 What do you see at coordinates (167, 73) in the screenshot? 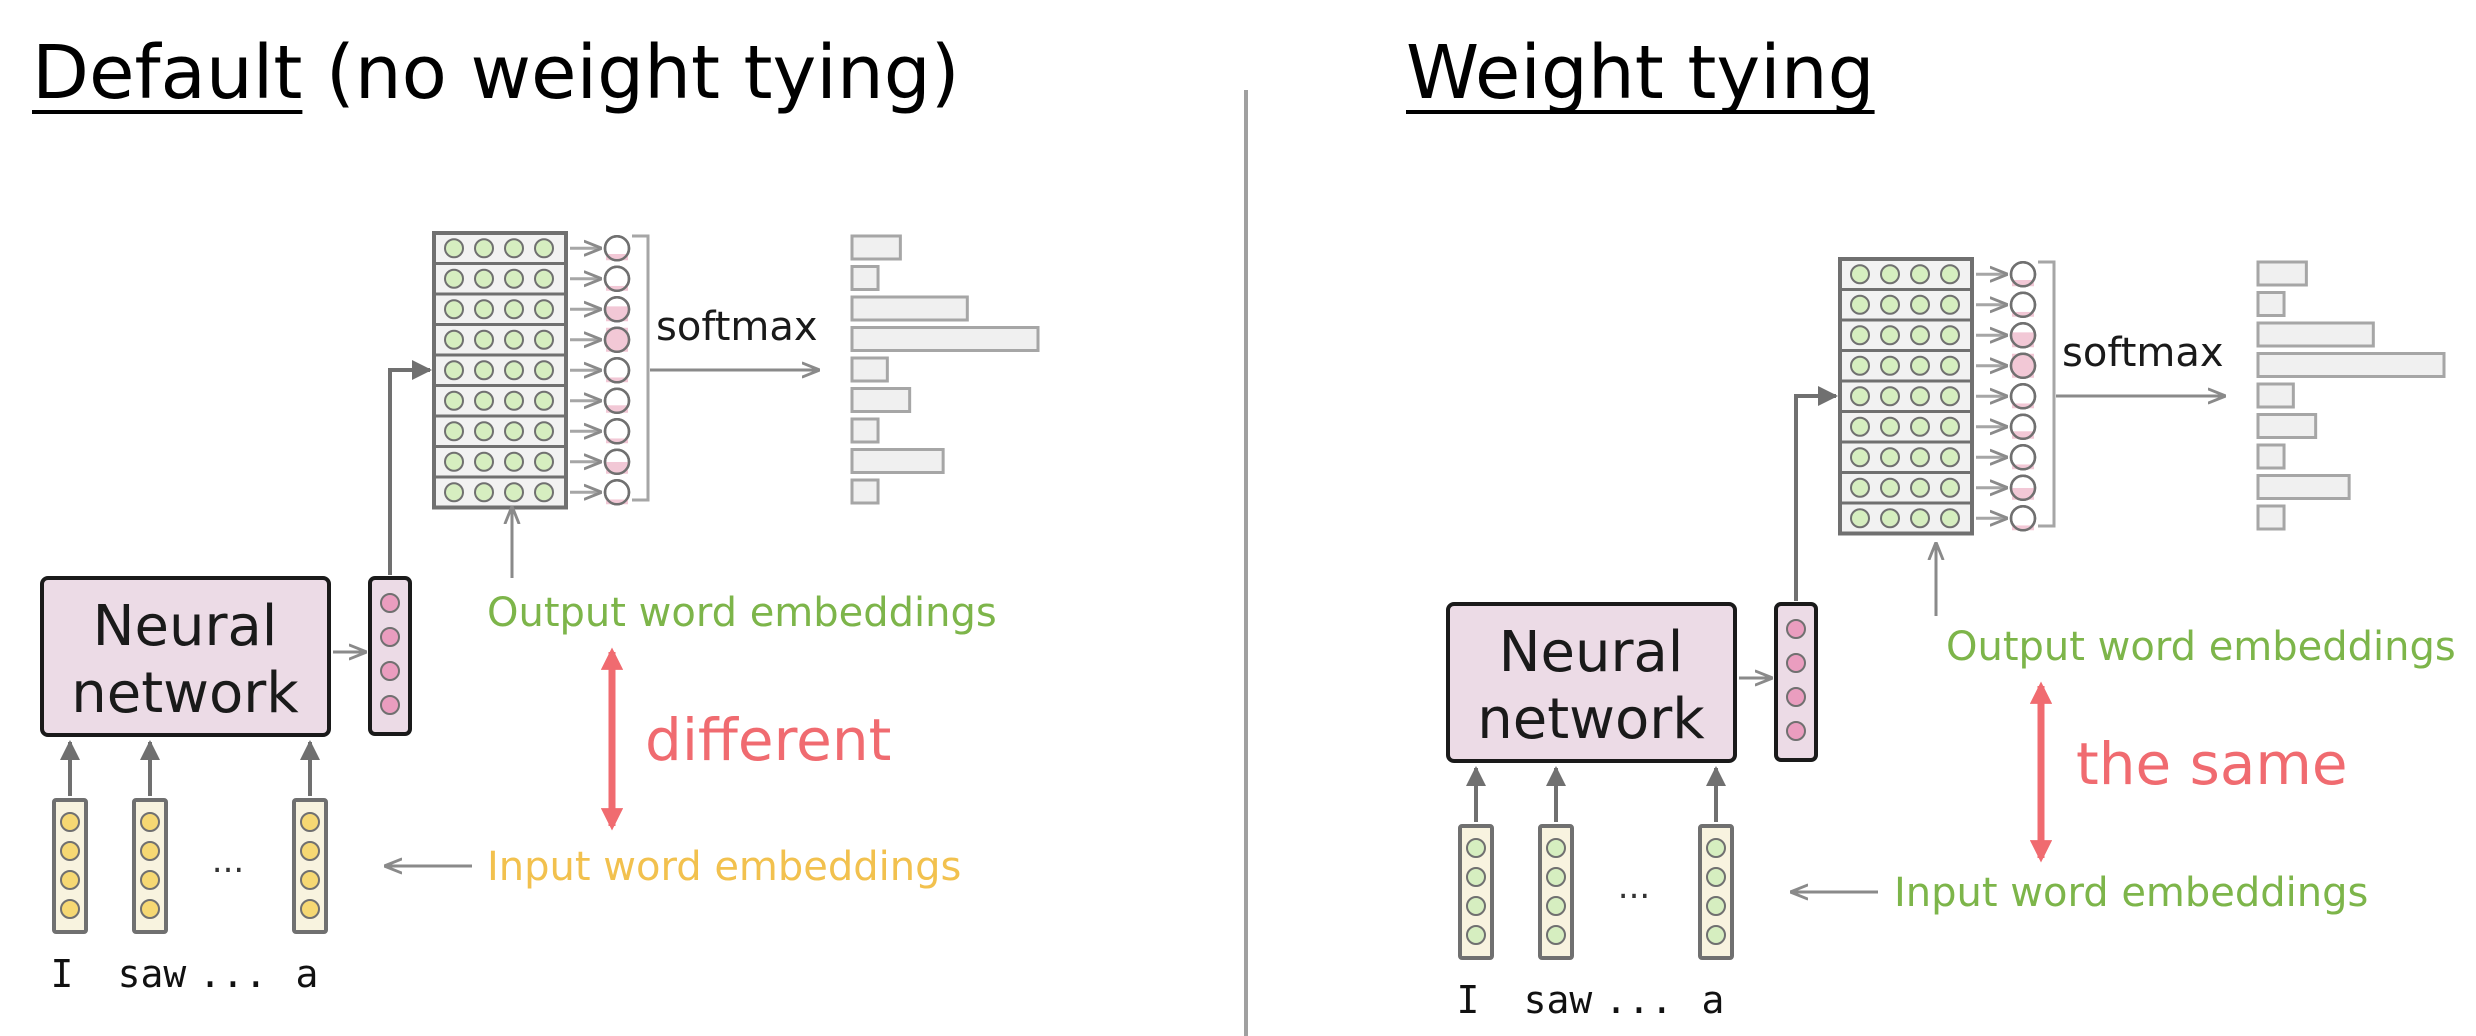
I see `title-underlined: Default` at bounding box center [167, 73].